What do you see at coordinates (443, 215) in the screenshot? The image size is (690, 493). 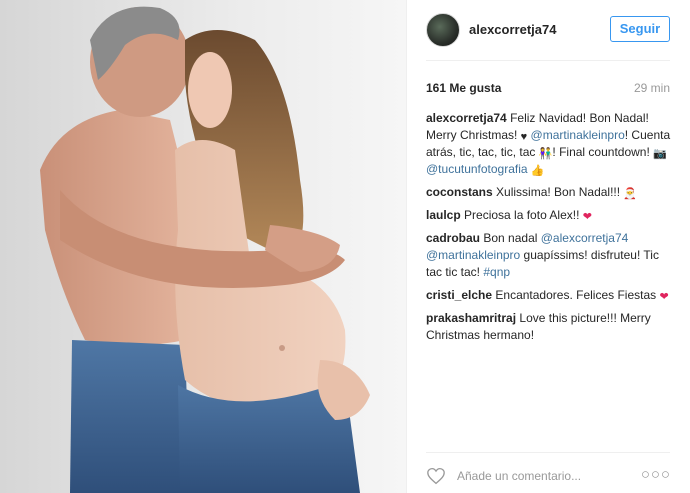 I see `comment-username: laulcp` at bounding box center [443, 215].